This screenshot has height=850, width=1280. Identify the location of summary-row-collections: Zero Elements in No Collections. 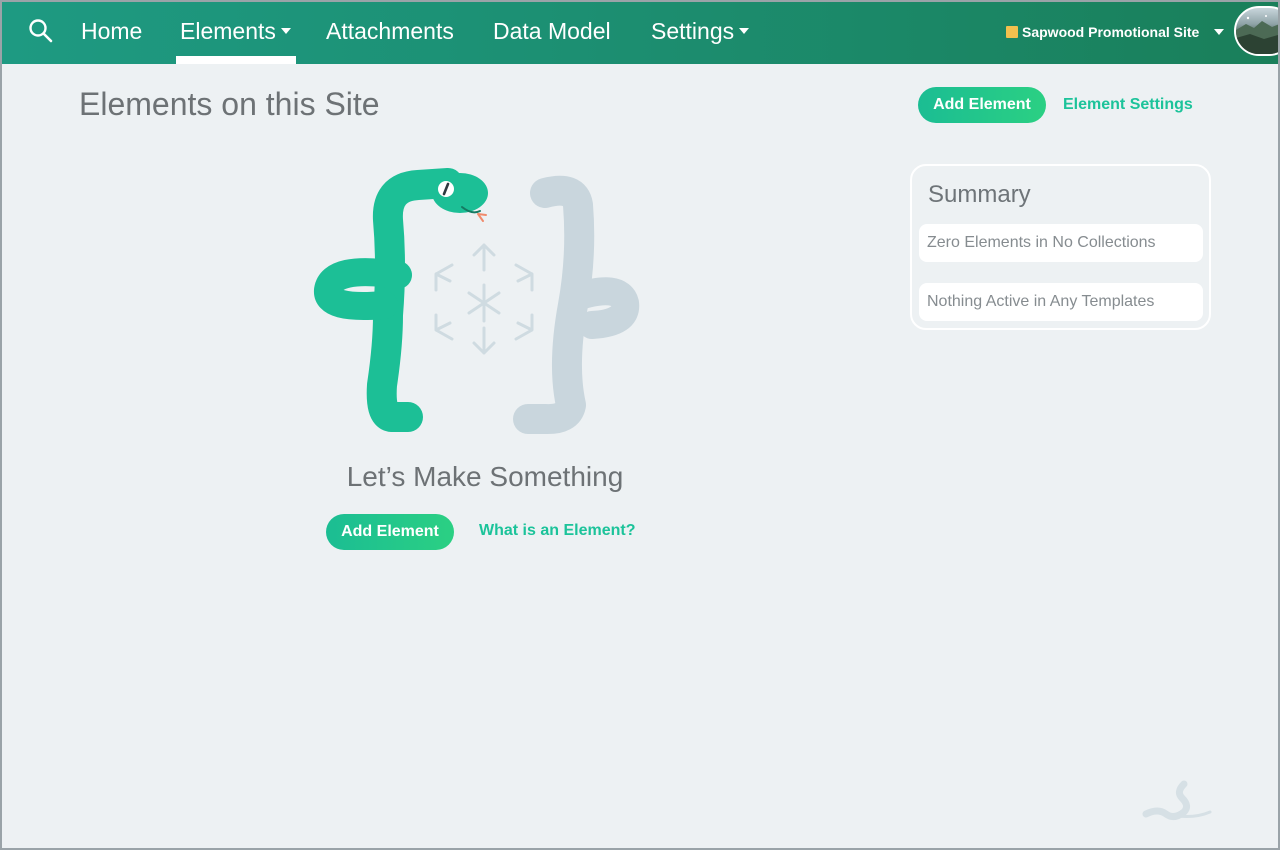
(1061, 243).